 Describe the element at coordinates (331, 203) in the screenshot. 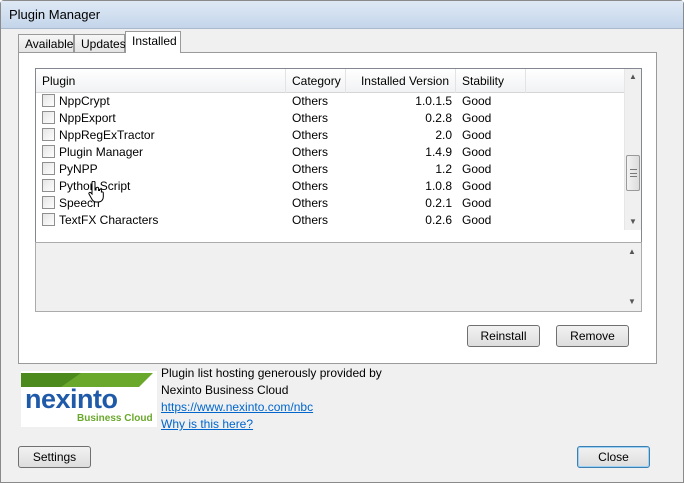

I see `table-row: Speech Others 0.2.1 Good` at that location.